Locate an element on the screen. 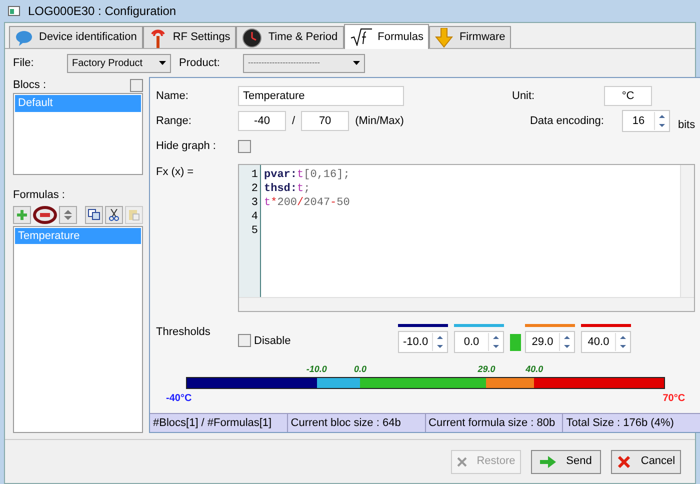  range-hint: (Min/Max) is located at coordinates (379, 121).